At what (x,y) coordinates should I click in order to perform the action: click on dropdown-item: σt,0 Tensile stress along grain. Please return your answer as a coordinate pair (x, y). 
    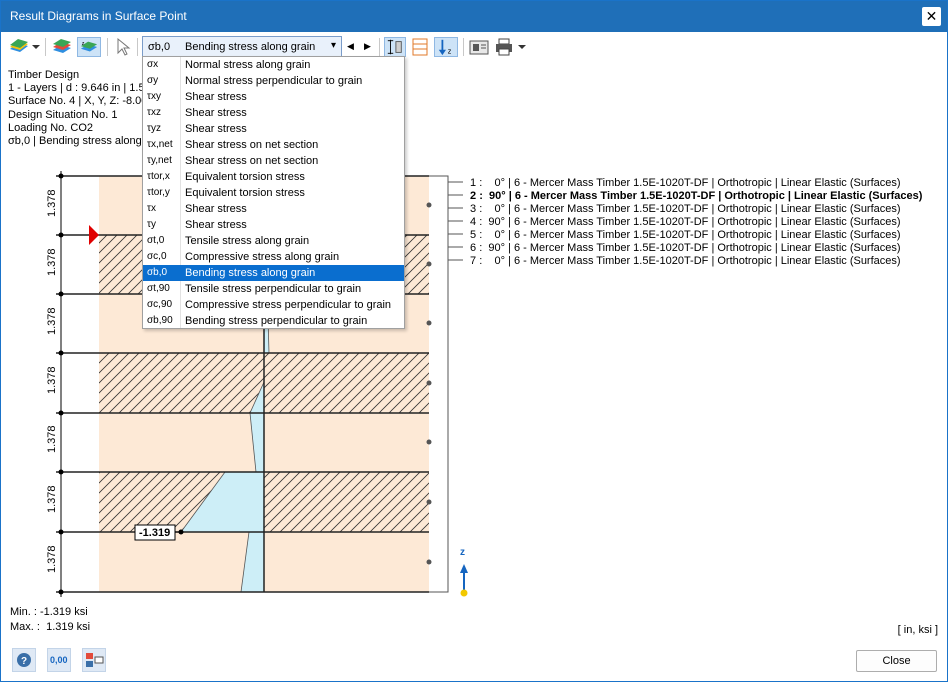
    Looking at the image, I should click on (273, 241).